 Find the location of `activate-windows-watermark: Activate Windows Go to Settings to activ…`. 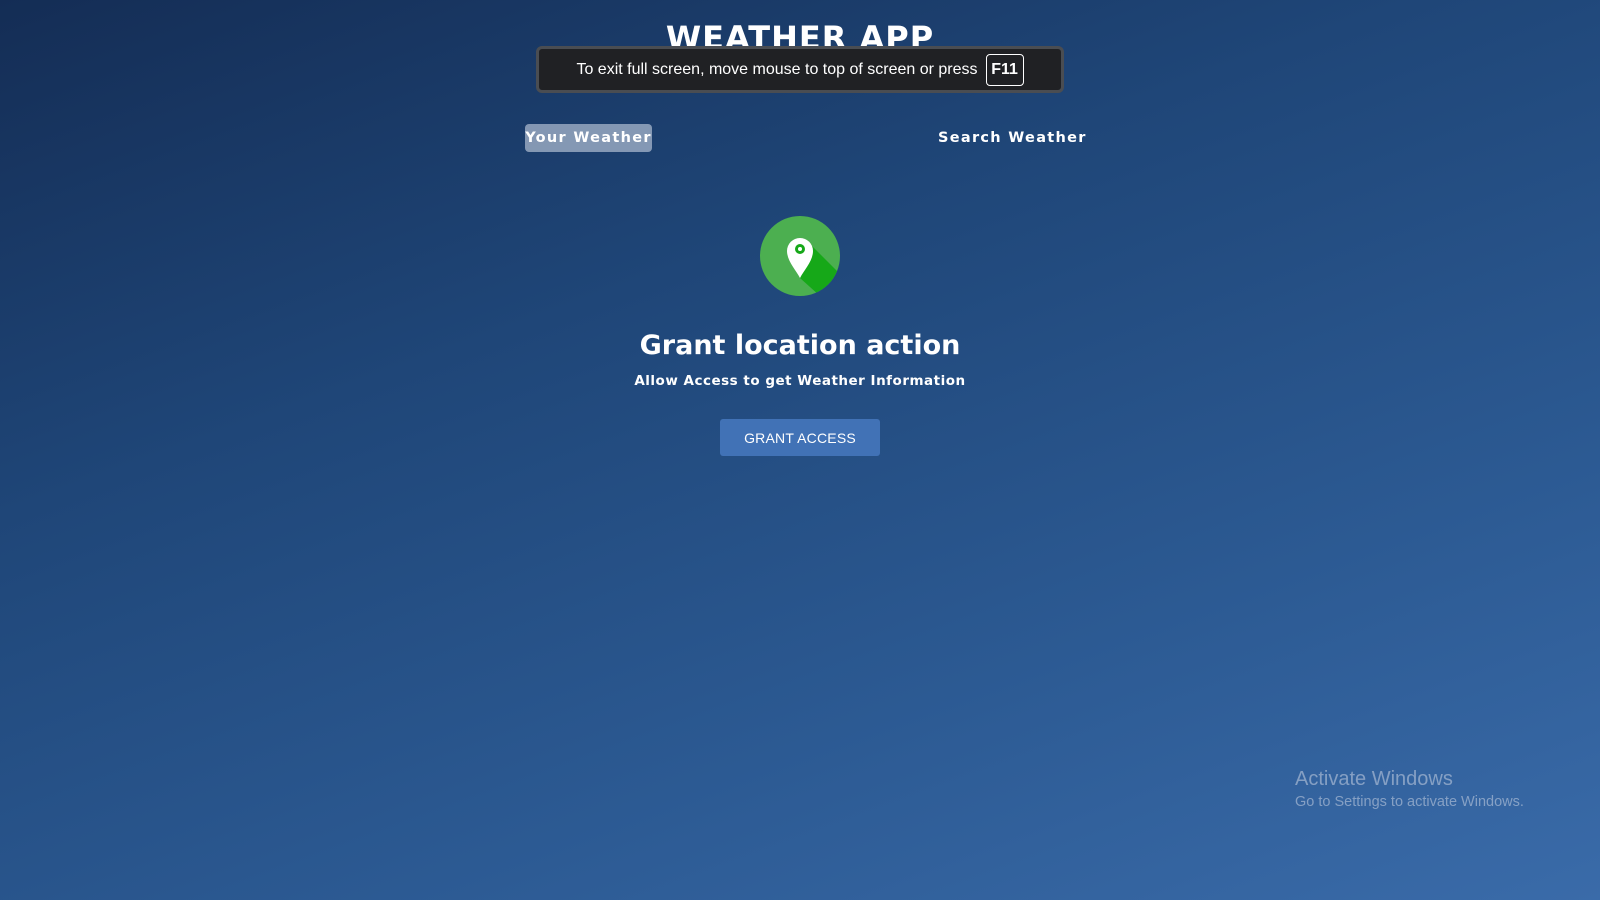

activate-windows-watermark: Activate Windows Go to Settings to activ… is located at coordinates (1409, 789).